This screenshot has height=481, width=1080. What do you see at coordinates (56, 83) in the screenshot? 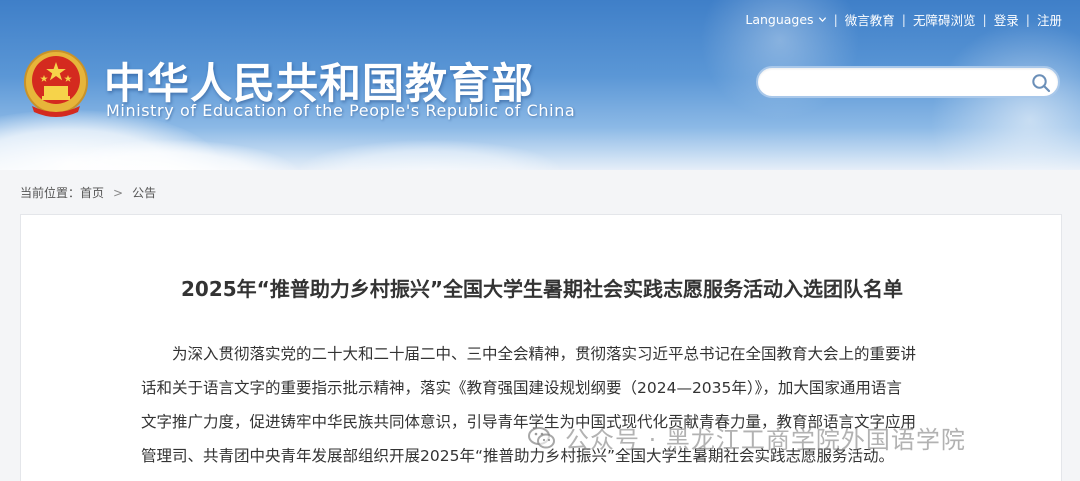
I see `national-emblem-icon` at bounding box center [56, 83].